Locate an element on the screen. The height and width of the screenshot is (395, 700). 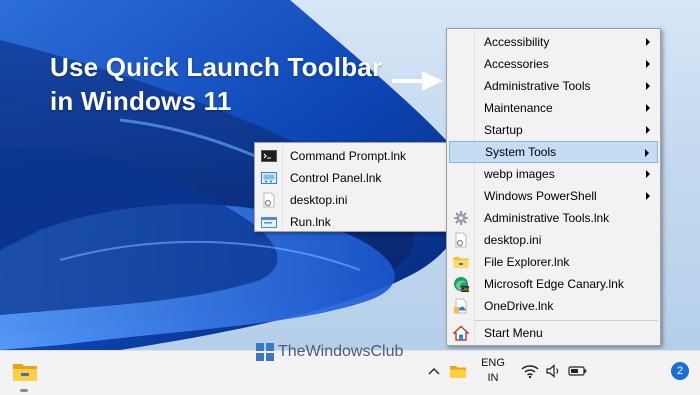
menu-item-onedrive: OneDrive.lnk is located at coordinates (553, 306).